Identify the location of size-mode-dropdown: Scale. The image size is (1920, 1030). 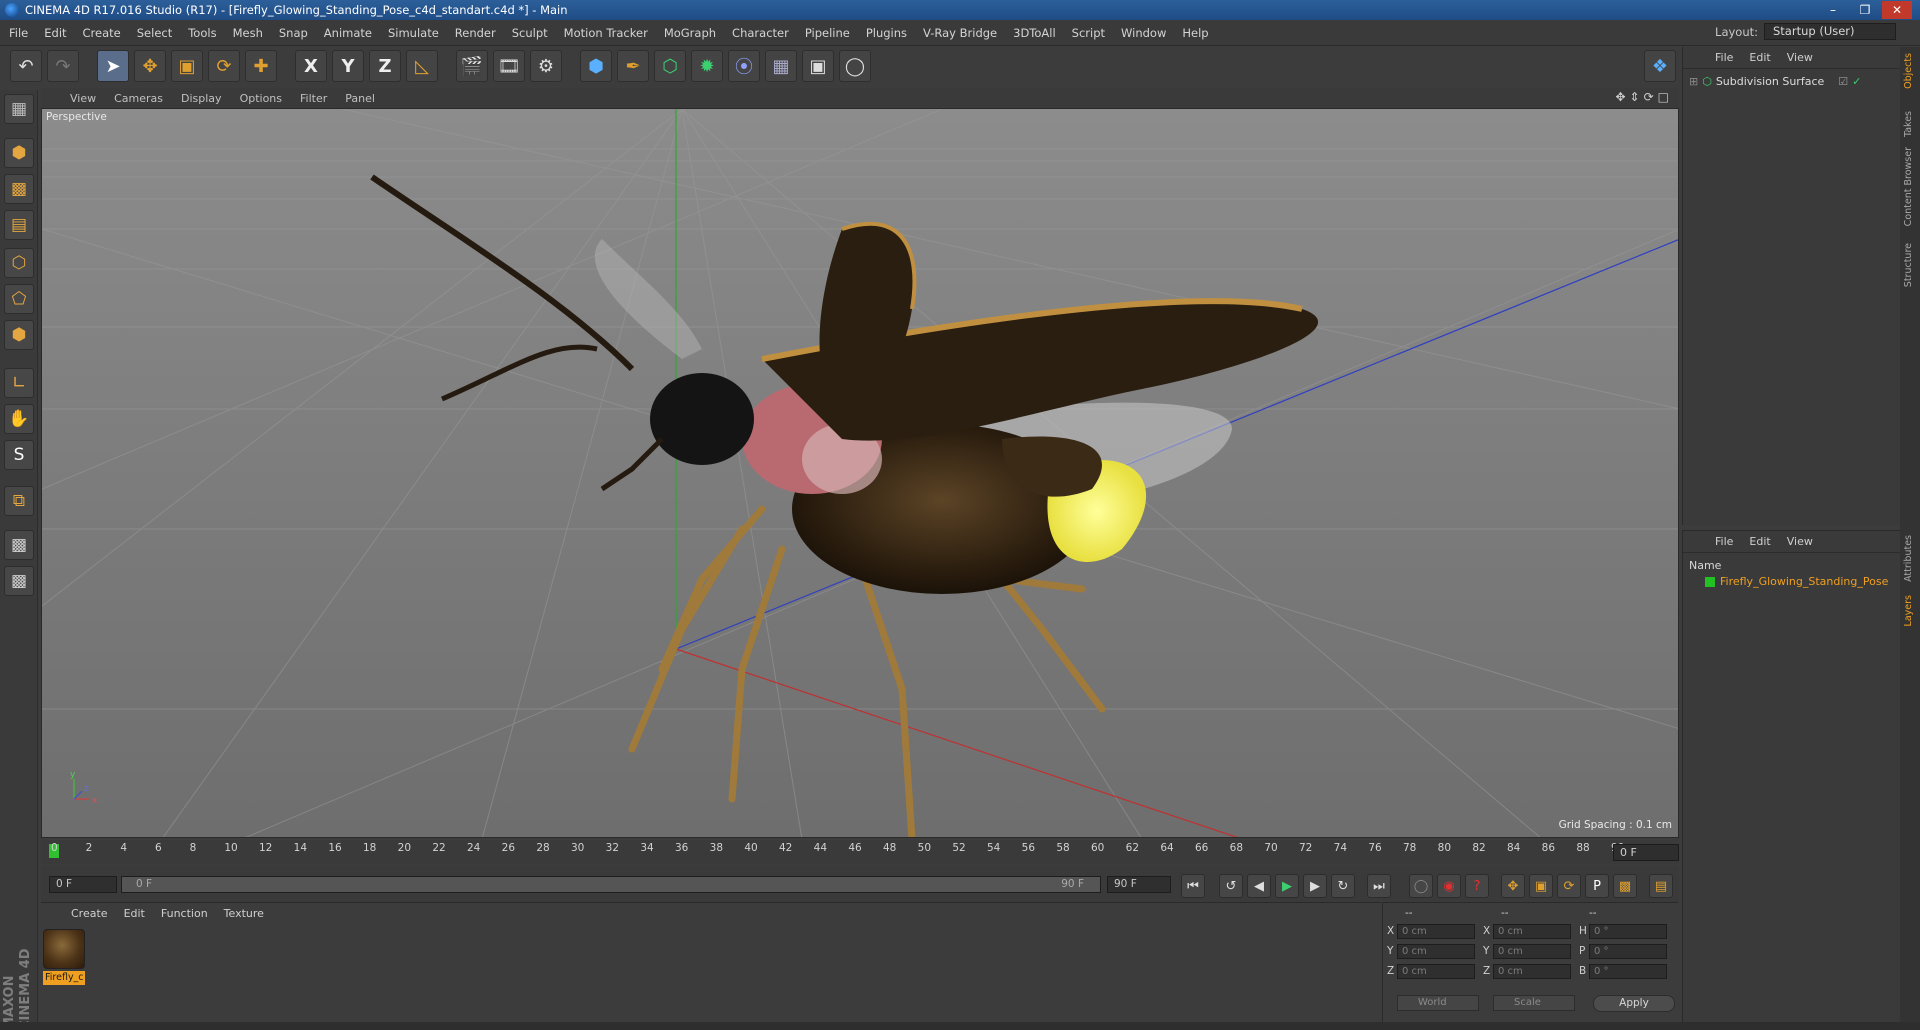
(1534, 1003).